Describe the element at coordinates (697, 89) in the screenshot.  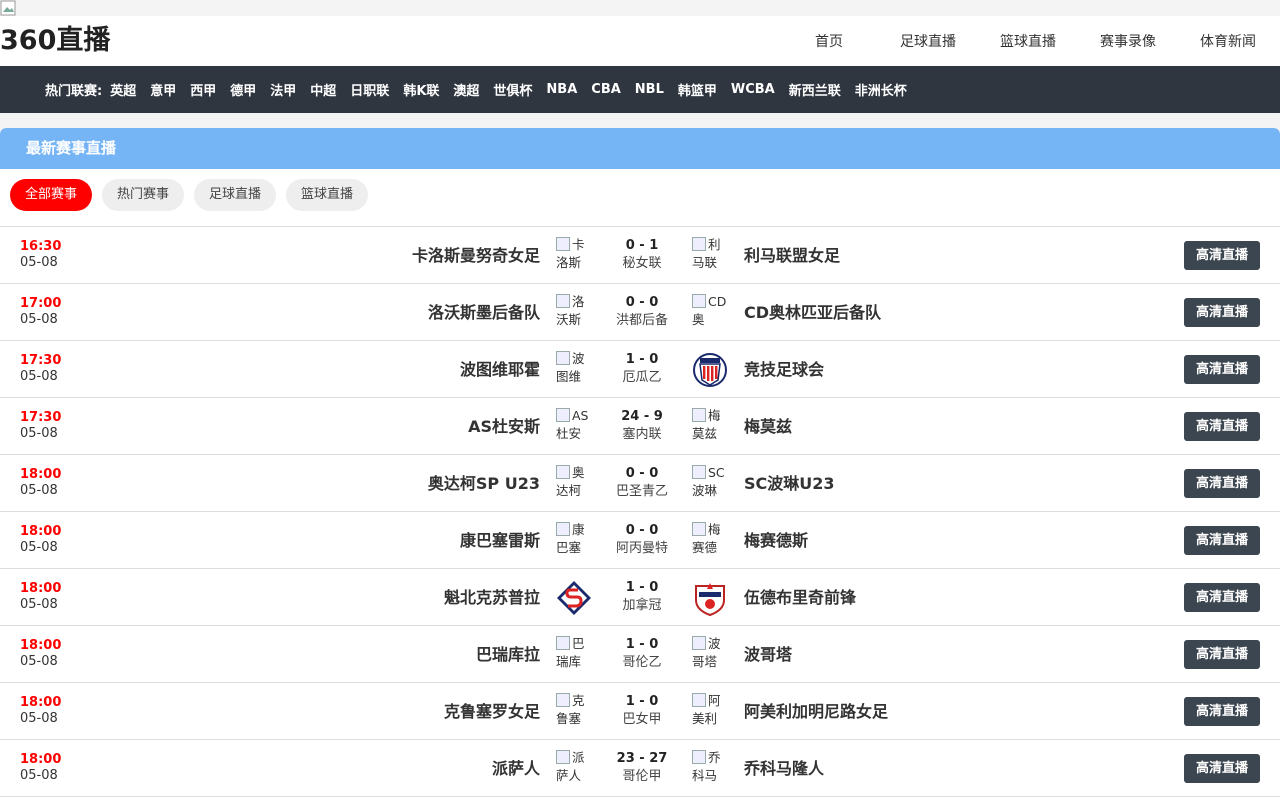
I see `league-link: 韩篮甲` at that location.